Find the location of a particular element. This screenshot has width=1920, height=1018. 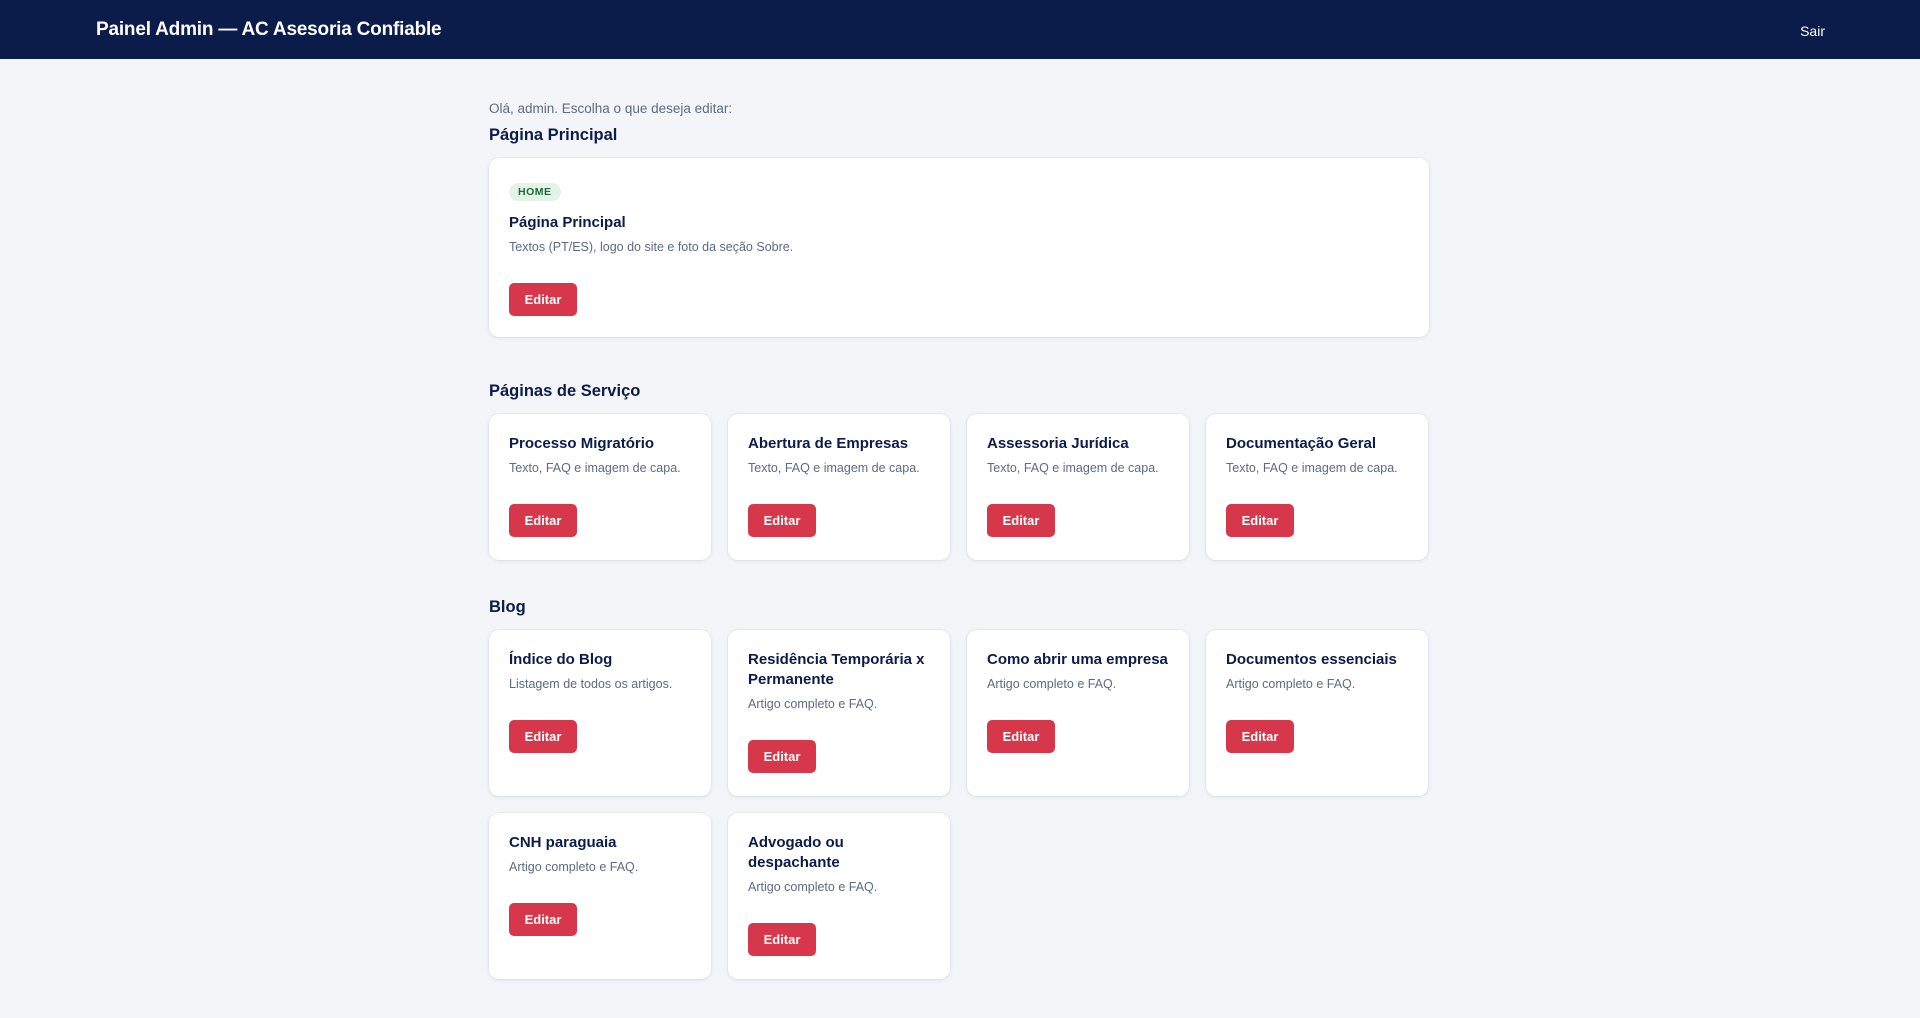

card-title: Como abrir uma empresa is located at coordinates (1077, 659).